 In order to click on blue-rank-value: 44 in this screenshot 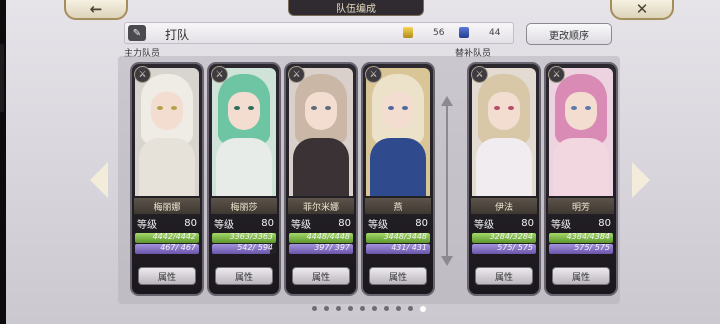, I will do `click(495, 32)`.